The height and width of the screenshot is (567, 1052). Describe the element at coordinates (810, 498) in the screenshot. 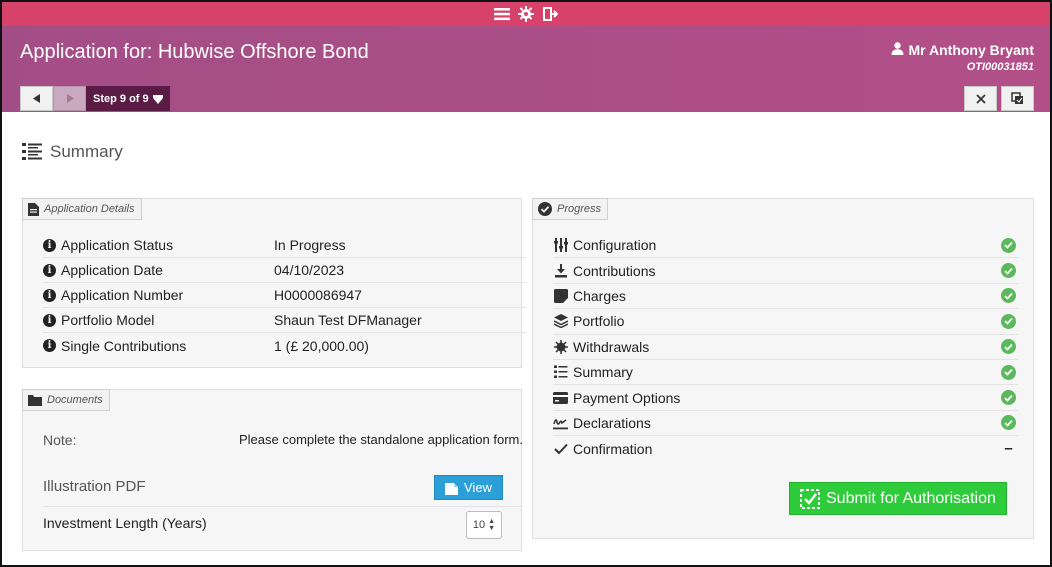

I see `check-square-icon` at that location.